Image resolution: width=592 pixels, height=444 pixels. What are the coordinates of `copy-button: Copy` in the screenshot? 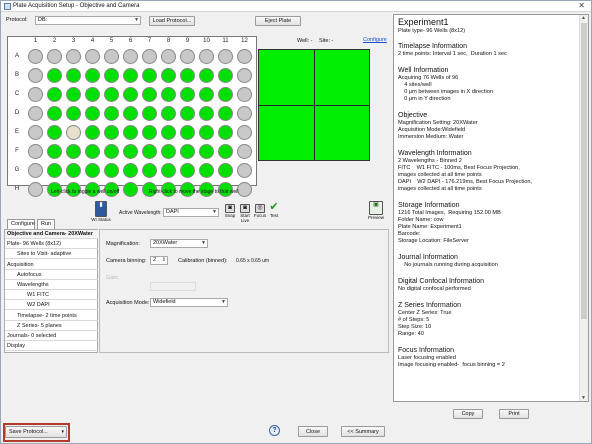 It's located at (468, 414).